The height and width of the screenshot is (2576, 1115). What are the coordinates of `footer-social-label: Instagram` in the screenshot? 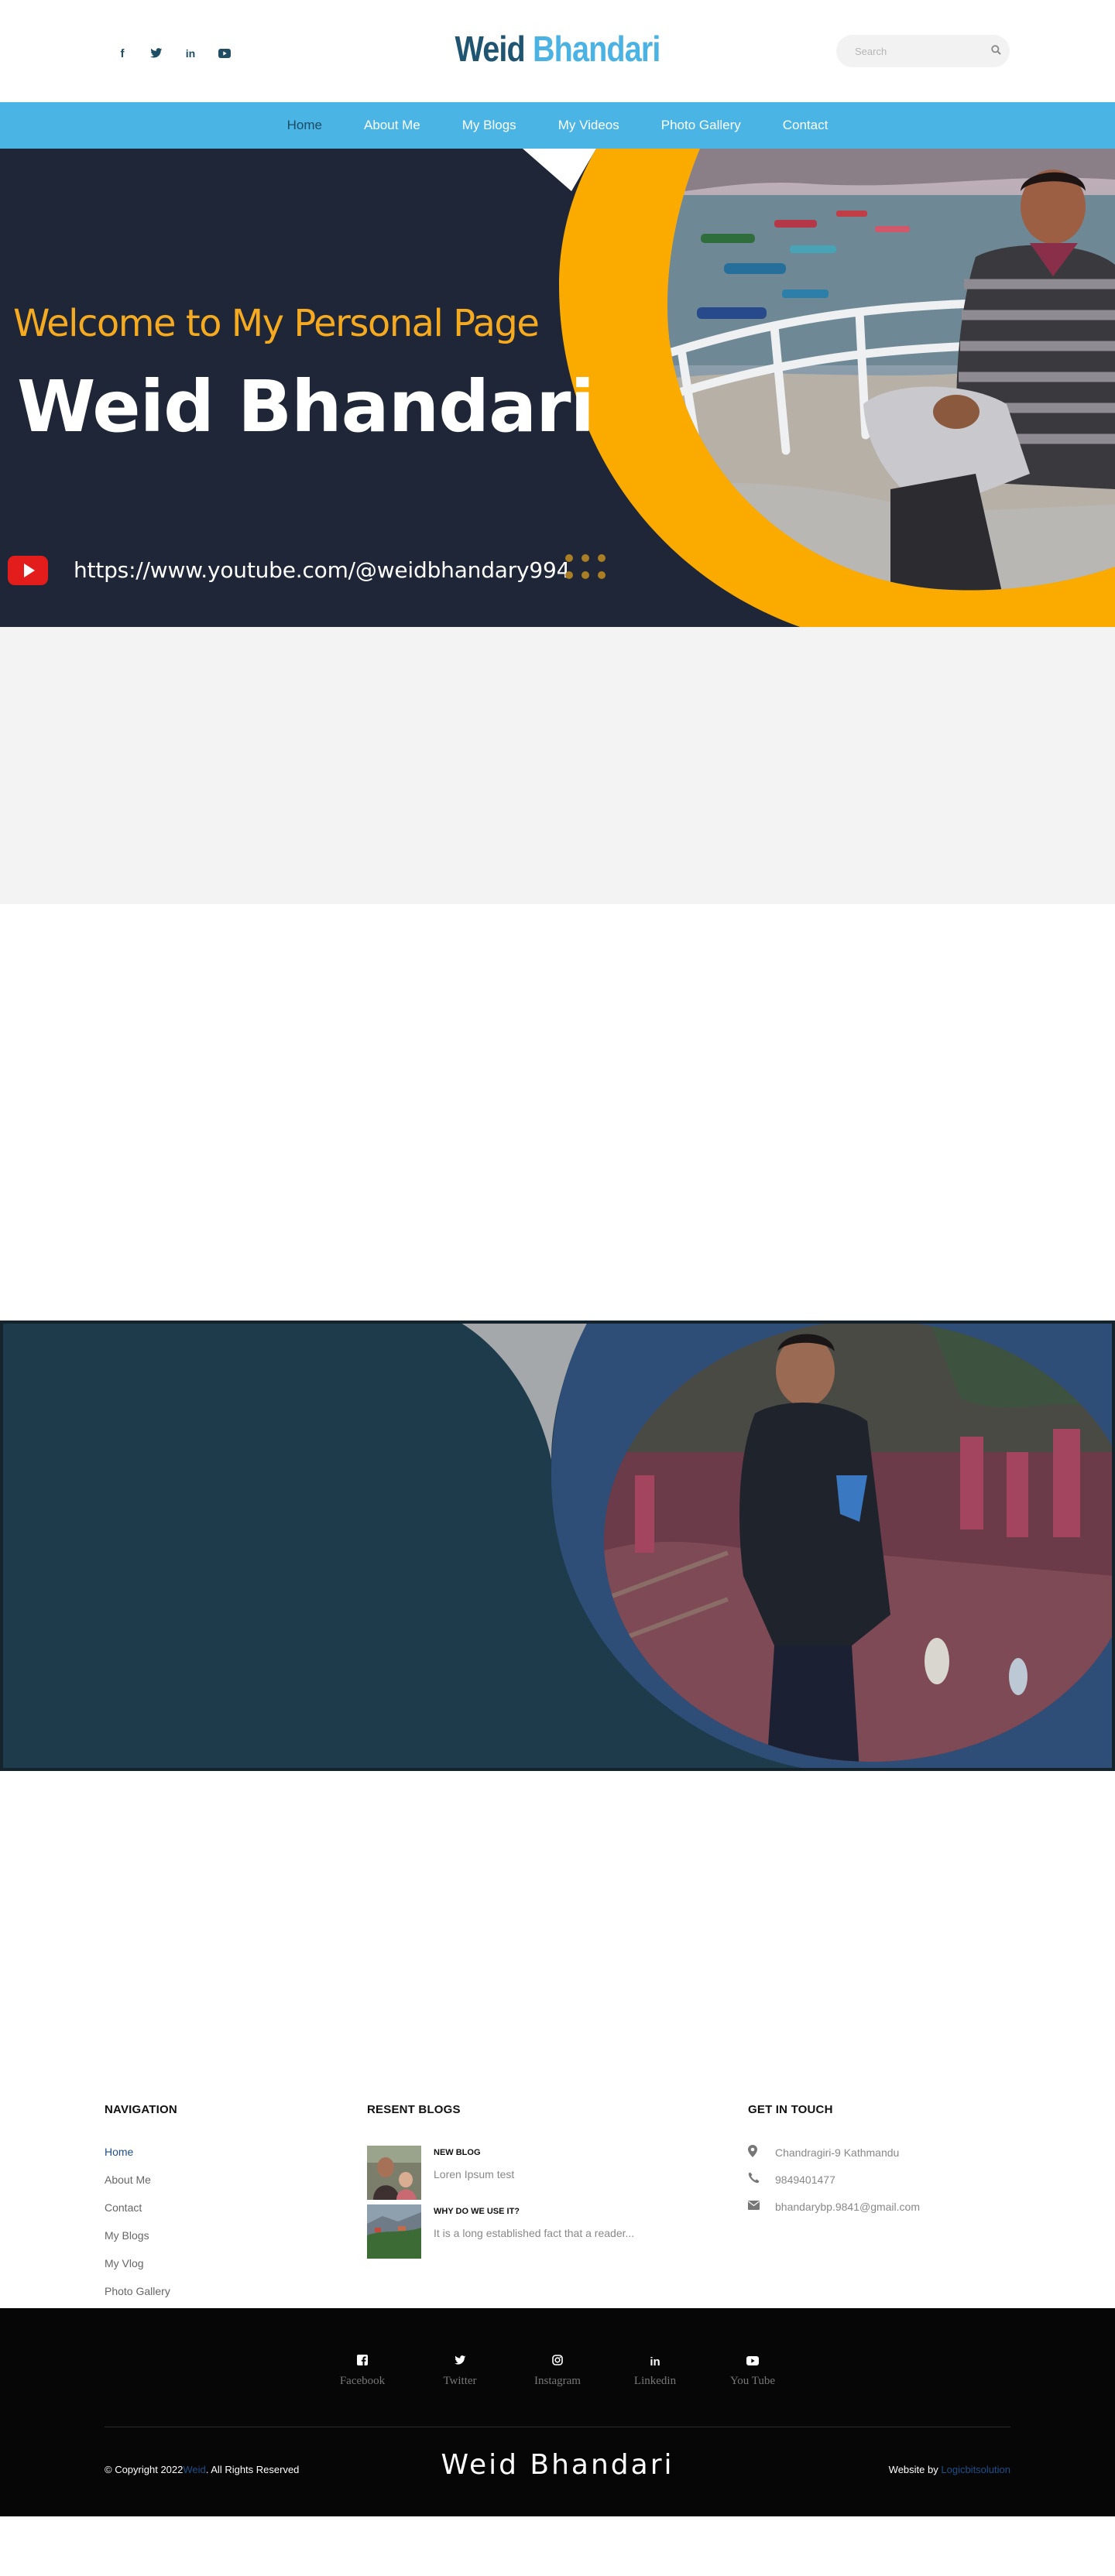 It's located at (557, 2381).